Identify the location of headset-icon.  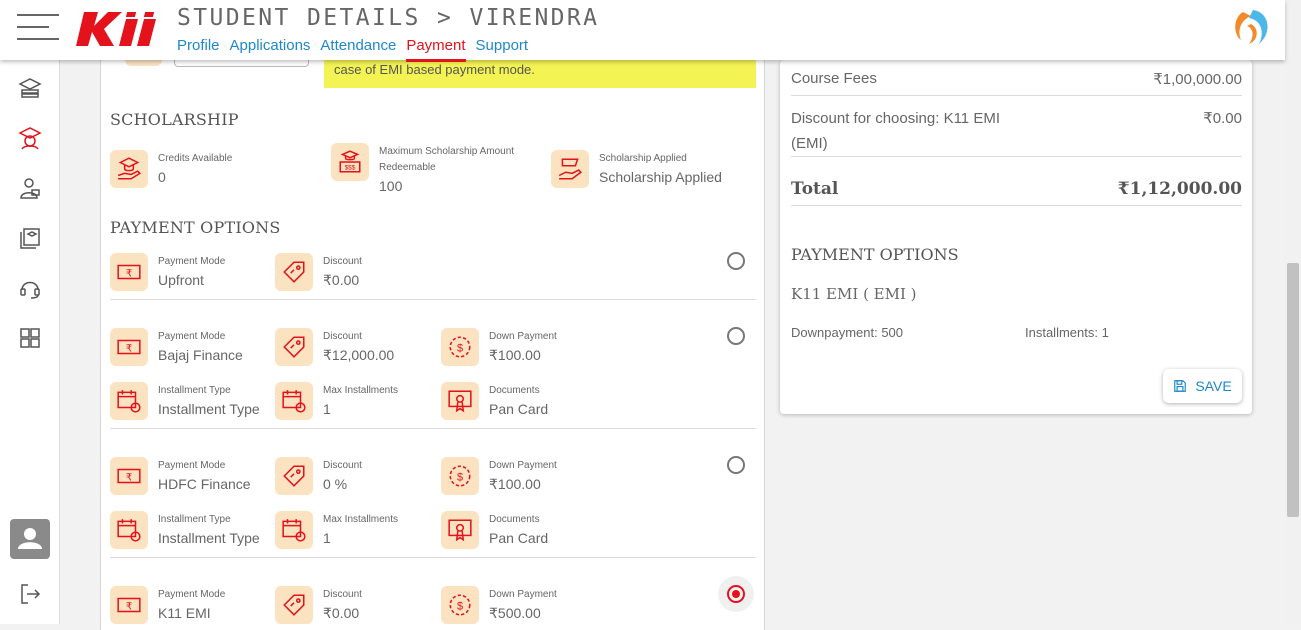
(30, 288).